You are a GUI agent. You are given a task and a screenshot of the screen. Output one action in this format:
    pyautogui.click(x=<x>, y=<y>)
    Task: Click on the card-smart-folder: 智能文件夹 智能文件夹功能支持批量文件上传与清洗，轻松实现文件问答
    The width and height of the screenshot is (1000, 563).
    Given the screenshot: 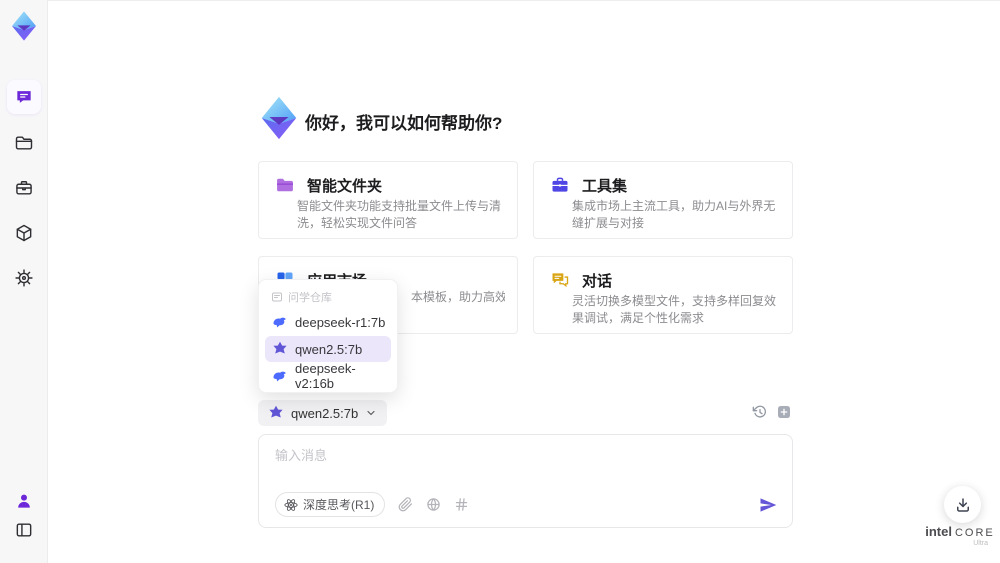 What is the action you would take?
    pyautogui.click(x=388, y=200)
    